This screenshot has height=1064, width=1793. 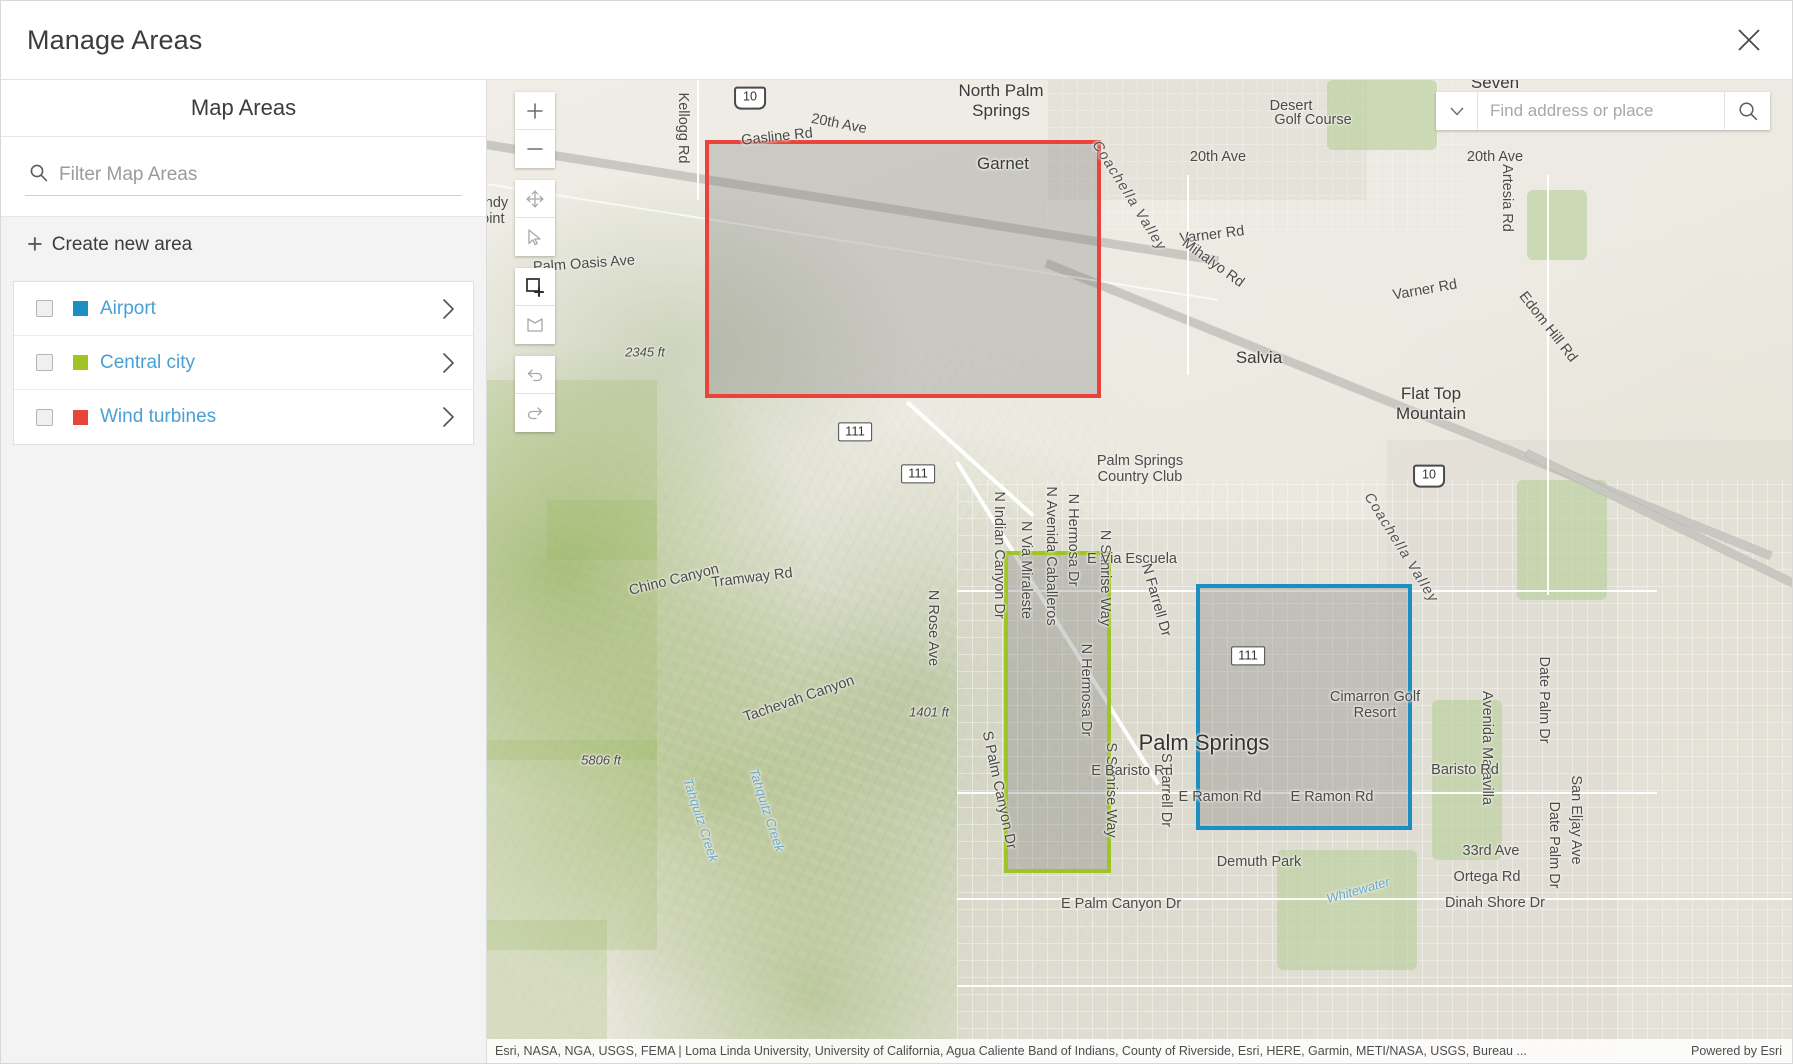 I want to click on areas-list: Airport Central city Wind turbines, so click(x=243, y=363).